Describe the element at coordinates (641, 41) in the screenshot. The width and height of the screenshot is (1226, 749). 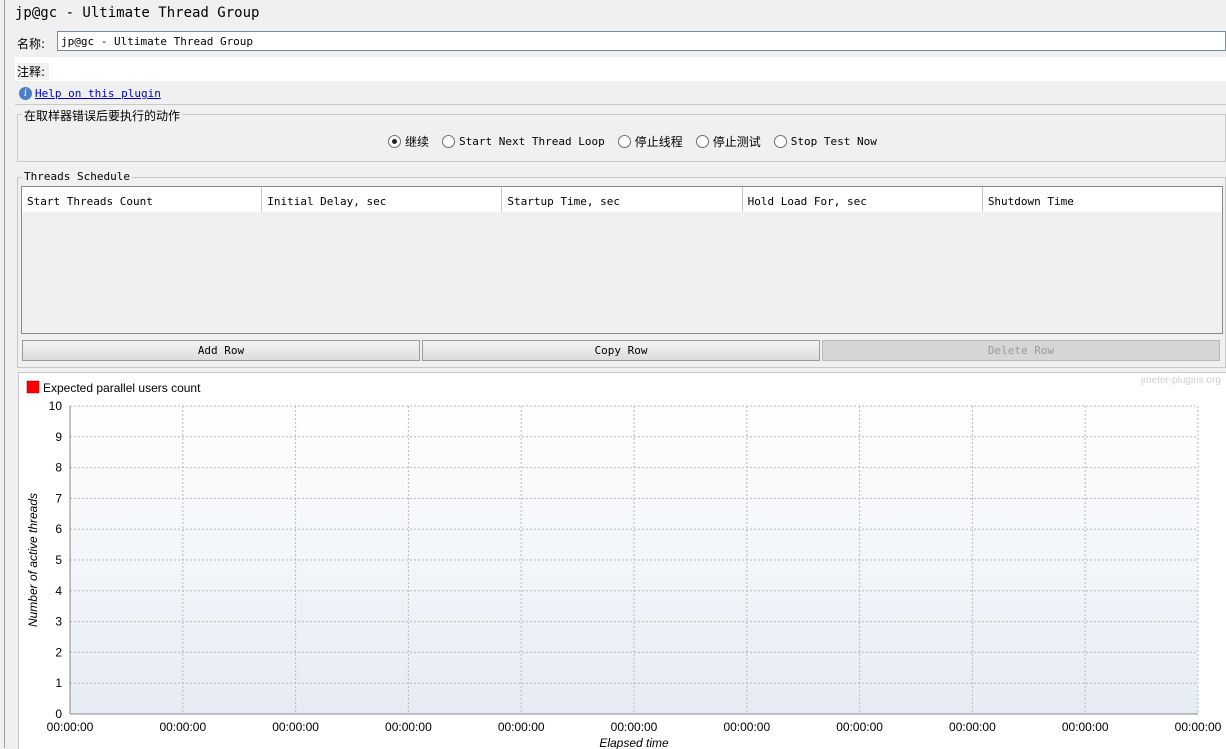
I see `name-input` at that location.